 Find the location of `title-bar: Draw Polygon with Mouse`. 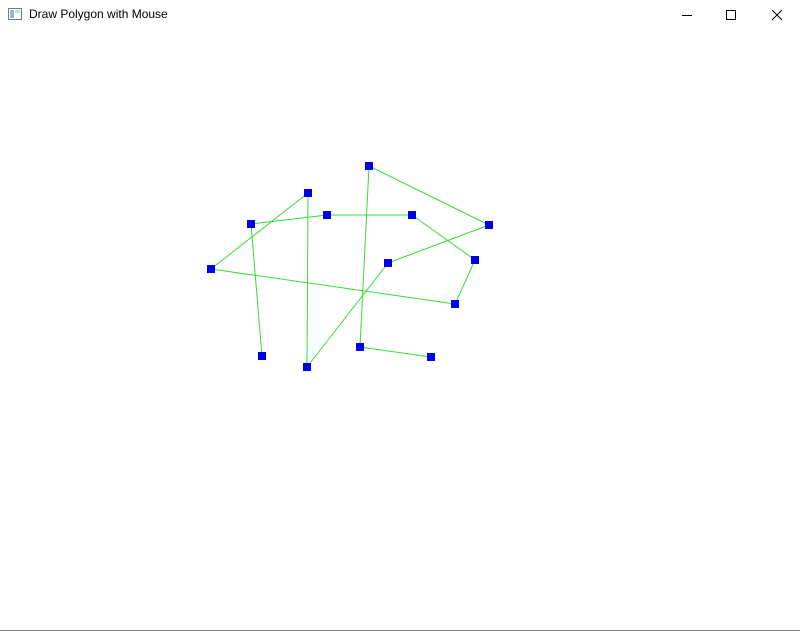

title-bar: Draw Polygon with Mouse is located at coordinates (400, 15).